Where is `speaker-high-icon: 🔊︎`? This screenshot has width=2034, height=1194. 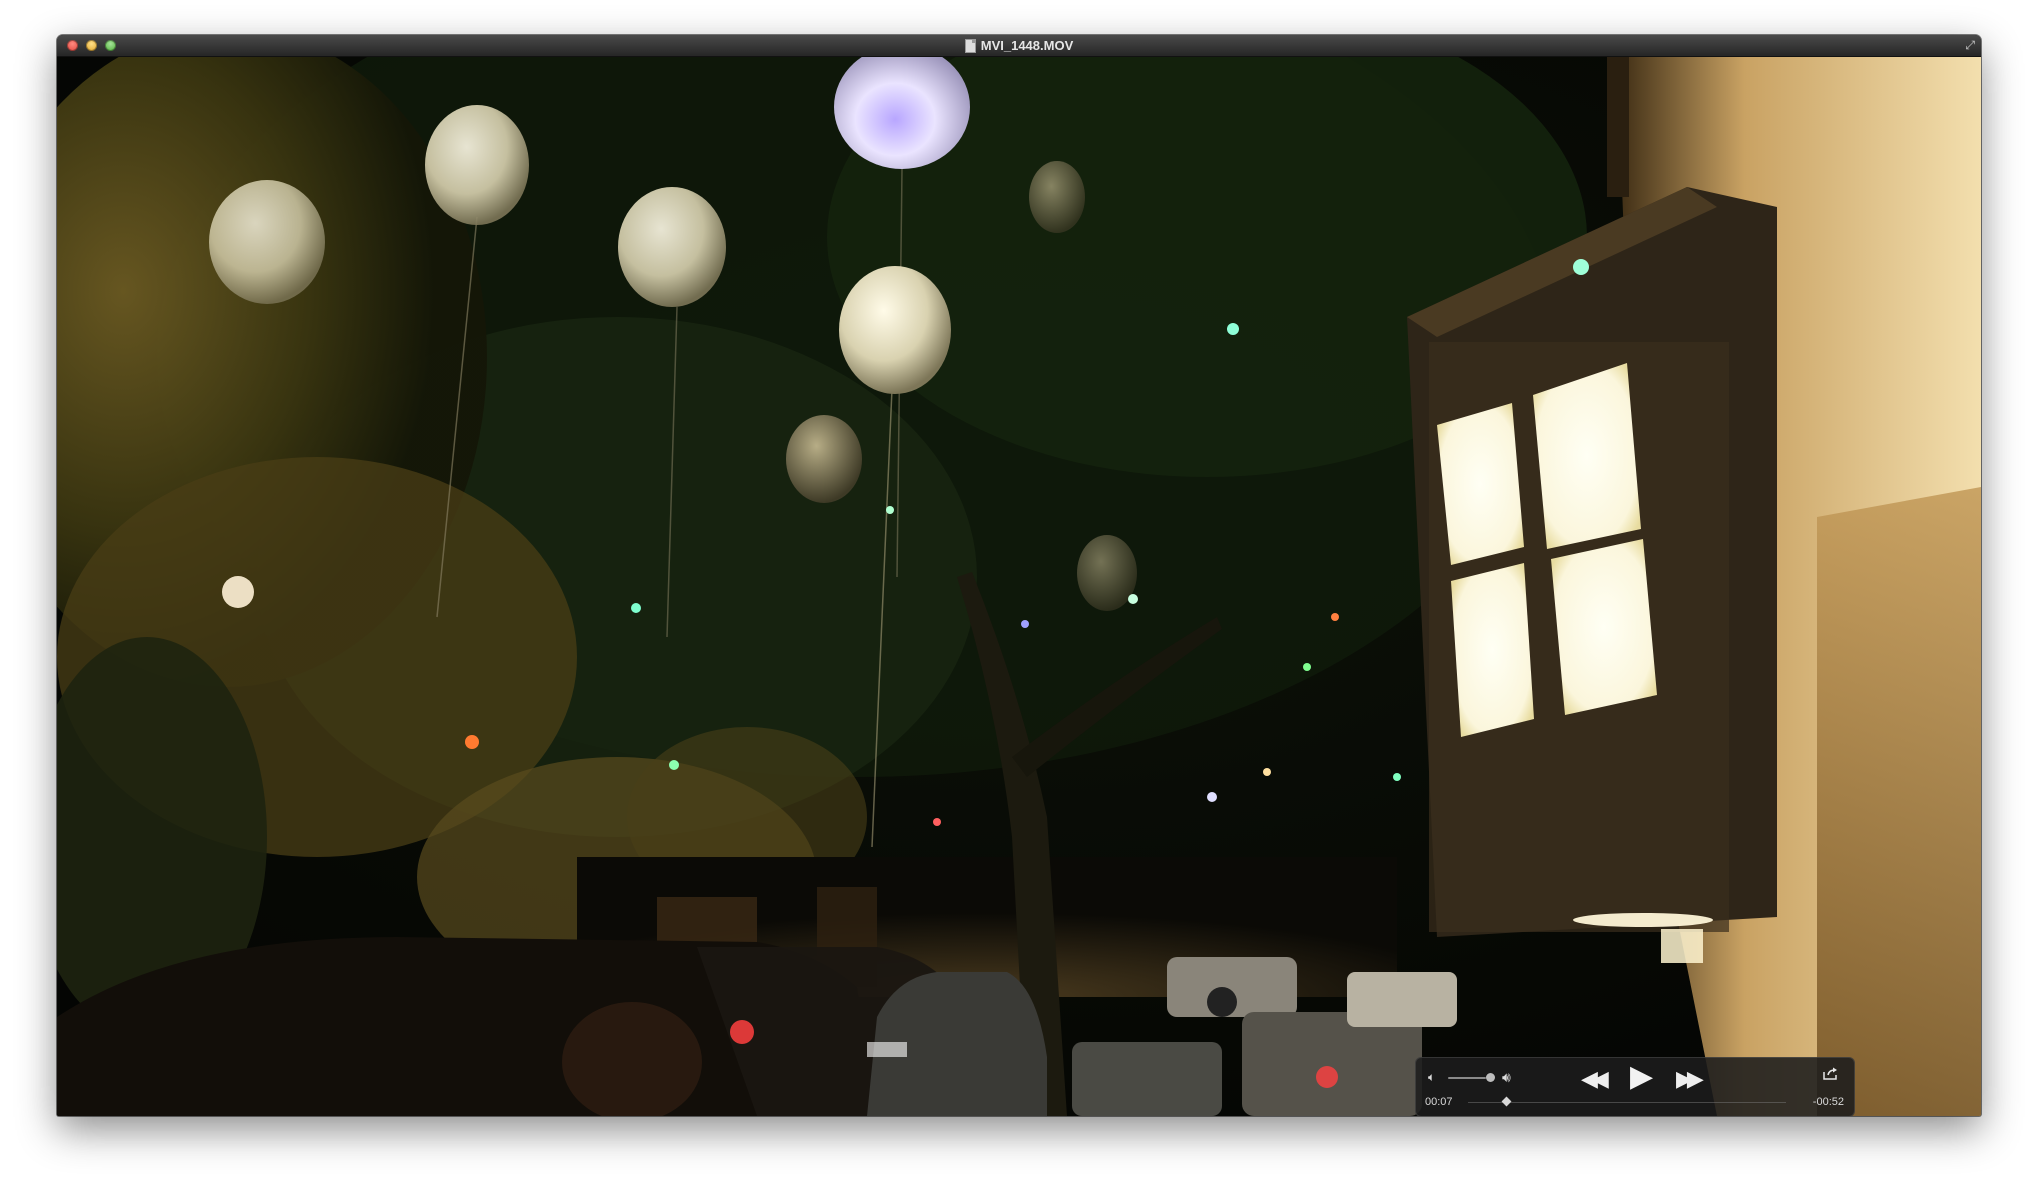 speaker-high-icon: 🔊︎ is located at coordinates (1506, 1077).